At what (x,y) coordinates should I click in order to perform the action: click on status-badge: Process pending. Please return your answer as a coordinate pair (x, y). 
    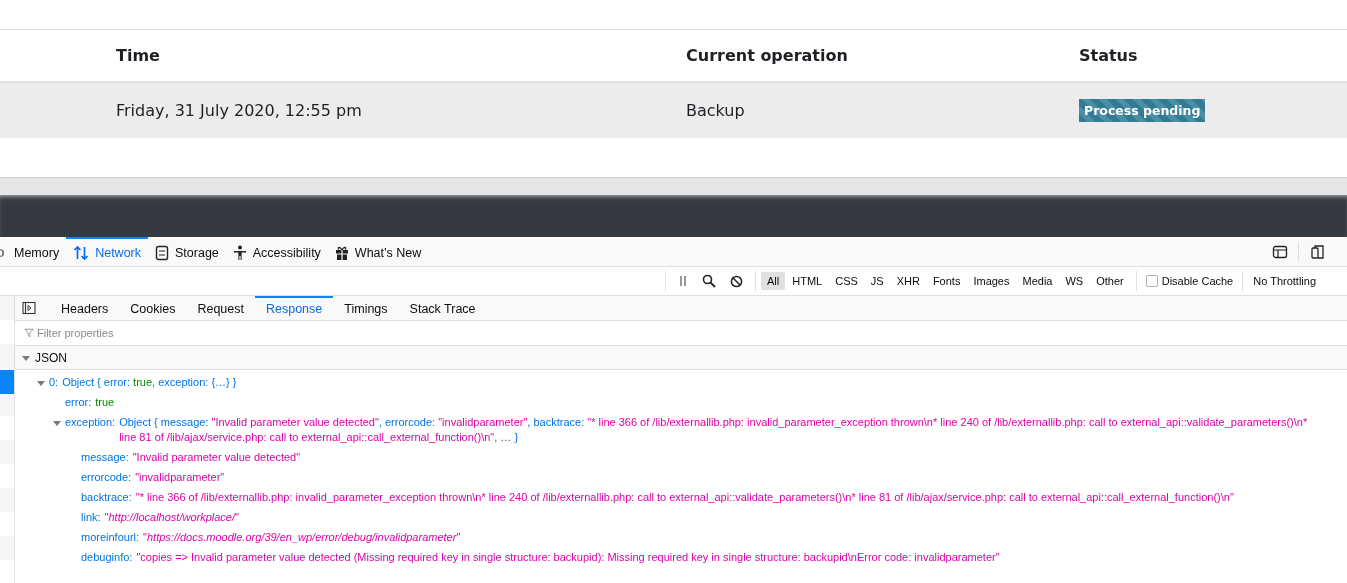
    Looking at the image, I should click on (1142, 110).